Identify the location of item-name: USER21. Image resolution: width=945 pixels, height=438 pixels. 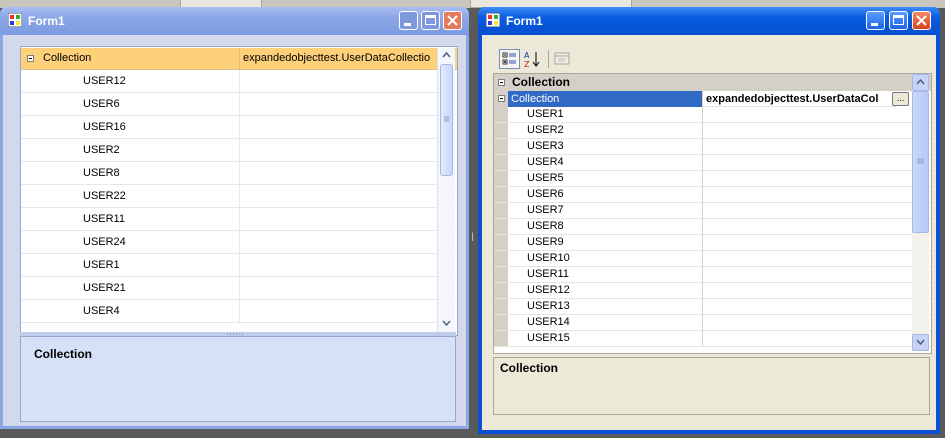
(104, 288).